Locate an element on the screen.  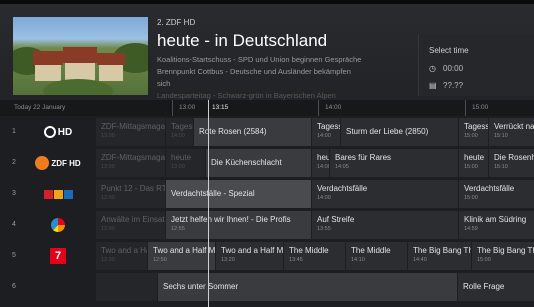
program-time: 12:55 is located at coordinates (178, 229).